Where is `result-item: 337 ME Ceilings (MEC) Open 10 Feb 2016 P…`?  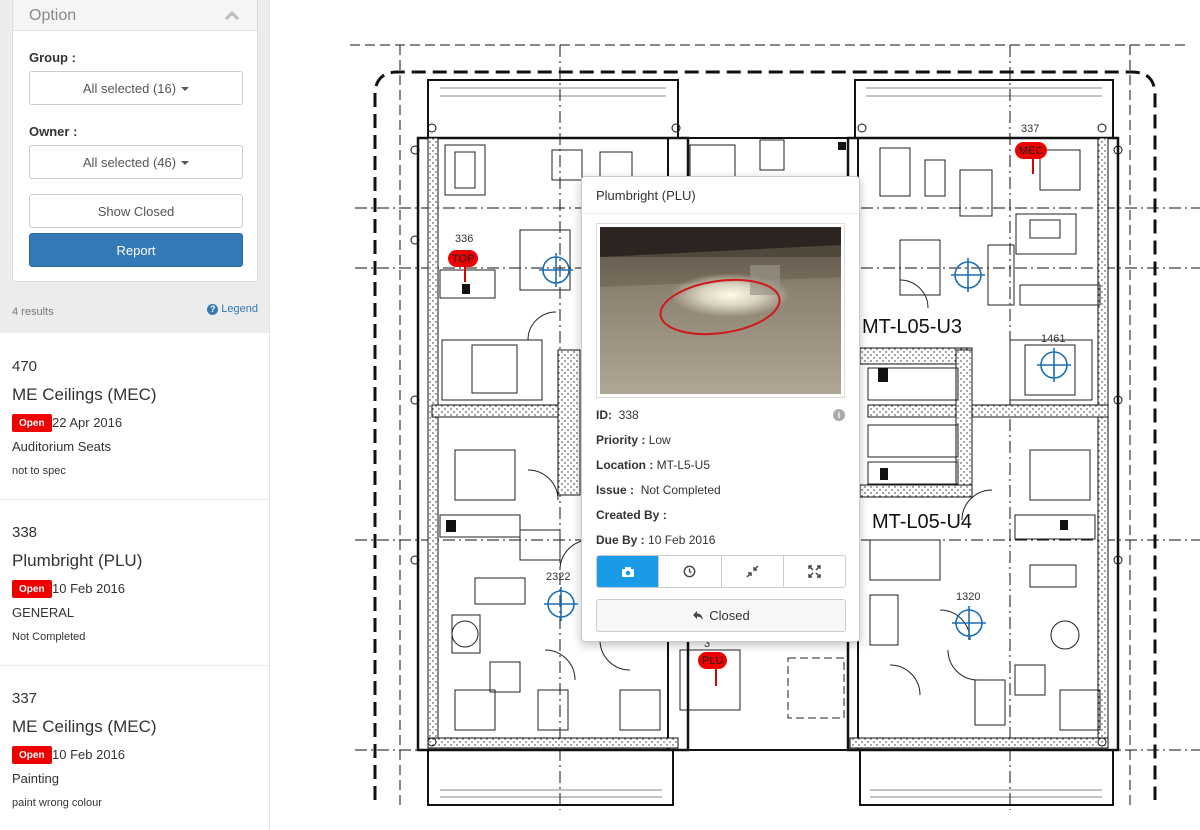 result-item: 337 ME Ceilings (MEC) Open 10 Feb 2016 P… is located at coordinates (134, 748).